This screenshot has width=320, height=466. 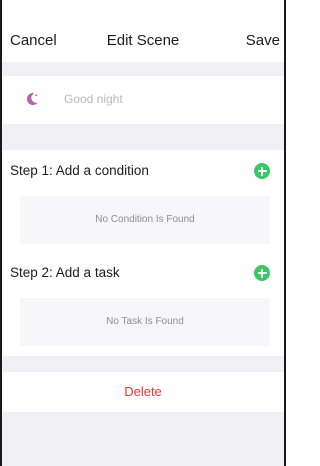 I want to click on task-empty-state: No Task Is Found, so click(x=145, y=322).